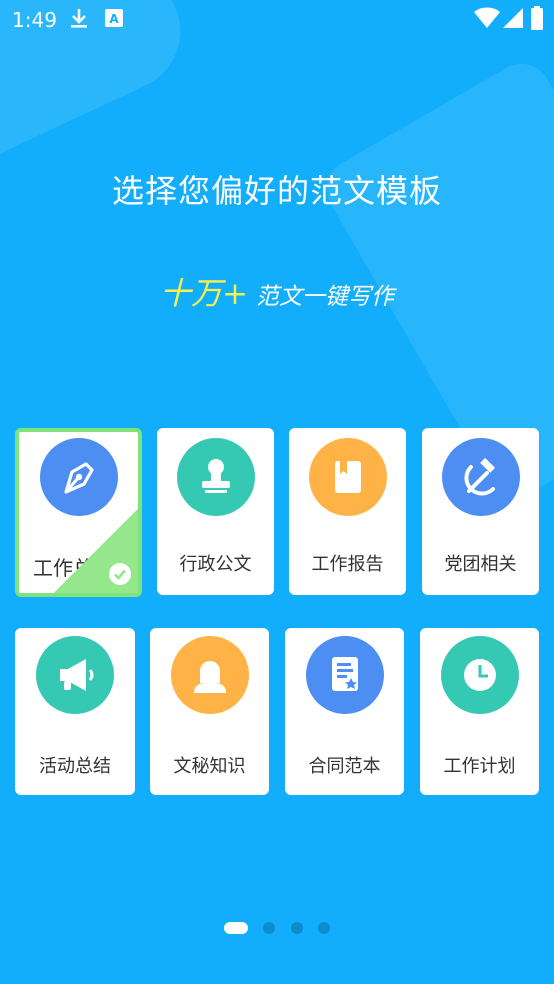 This screenshot has width=554, height=984. I want to click on download-icon, so click(79, 20).